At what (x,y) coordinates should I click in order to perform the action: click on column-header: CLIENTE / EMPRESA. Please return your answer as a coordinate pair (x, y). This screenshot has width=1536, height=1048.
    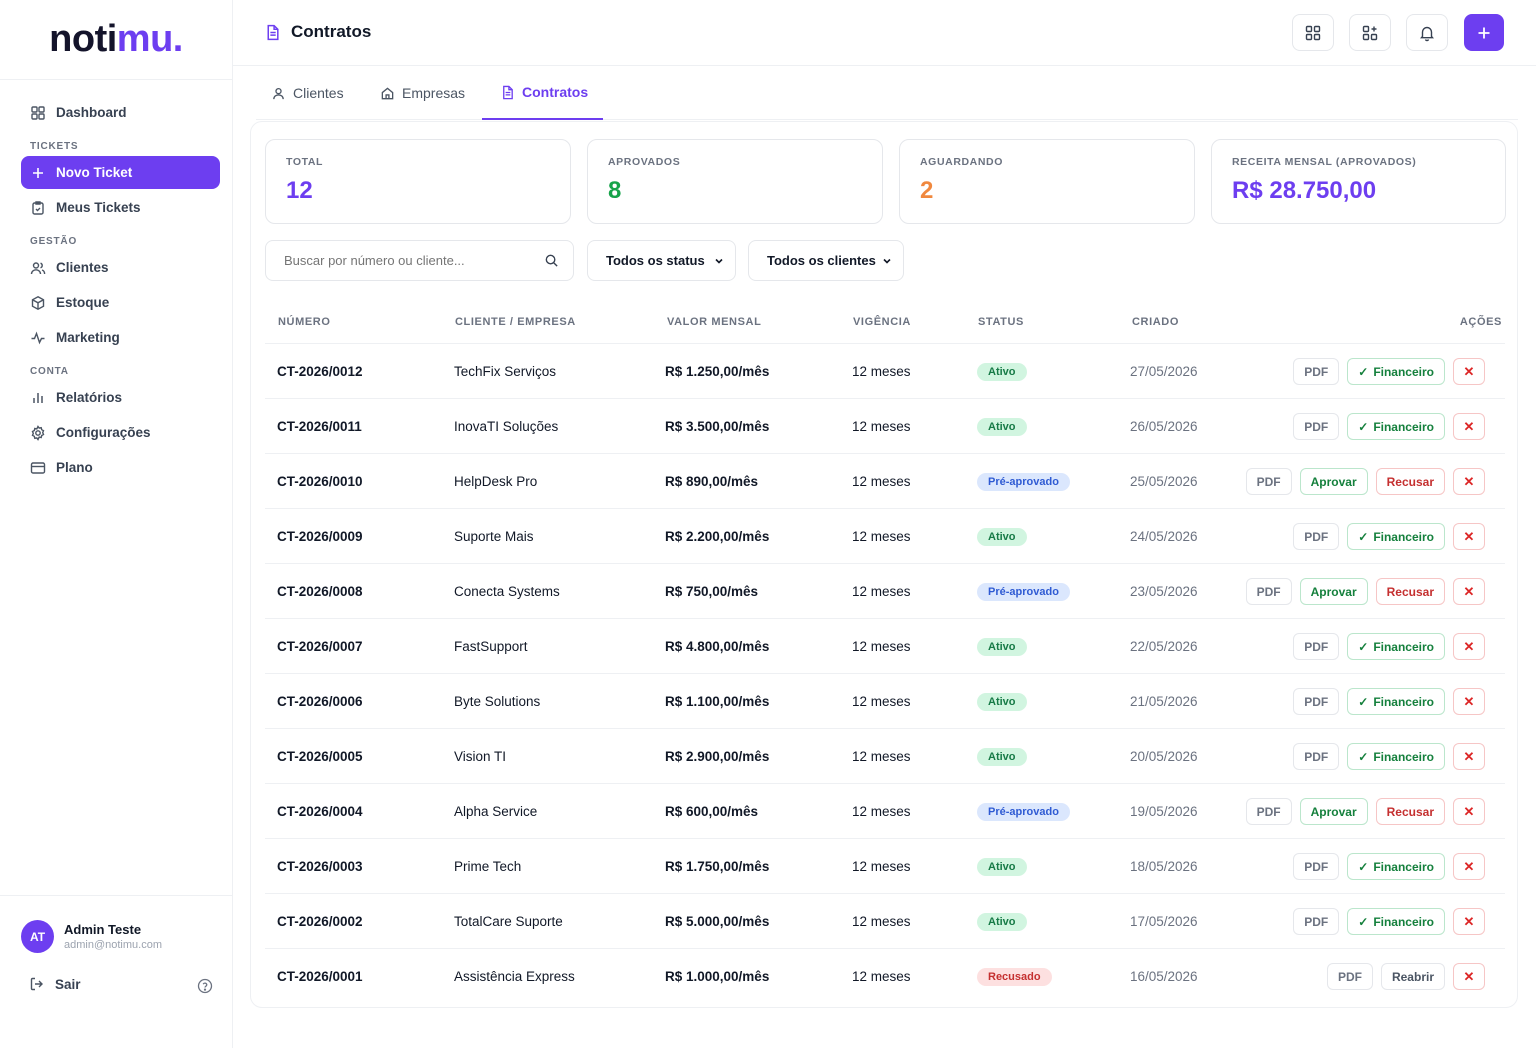
    Looking at the image, I should click on (515, 322).